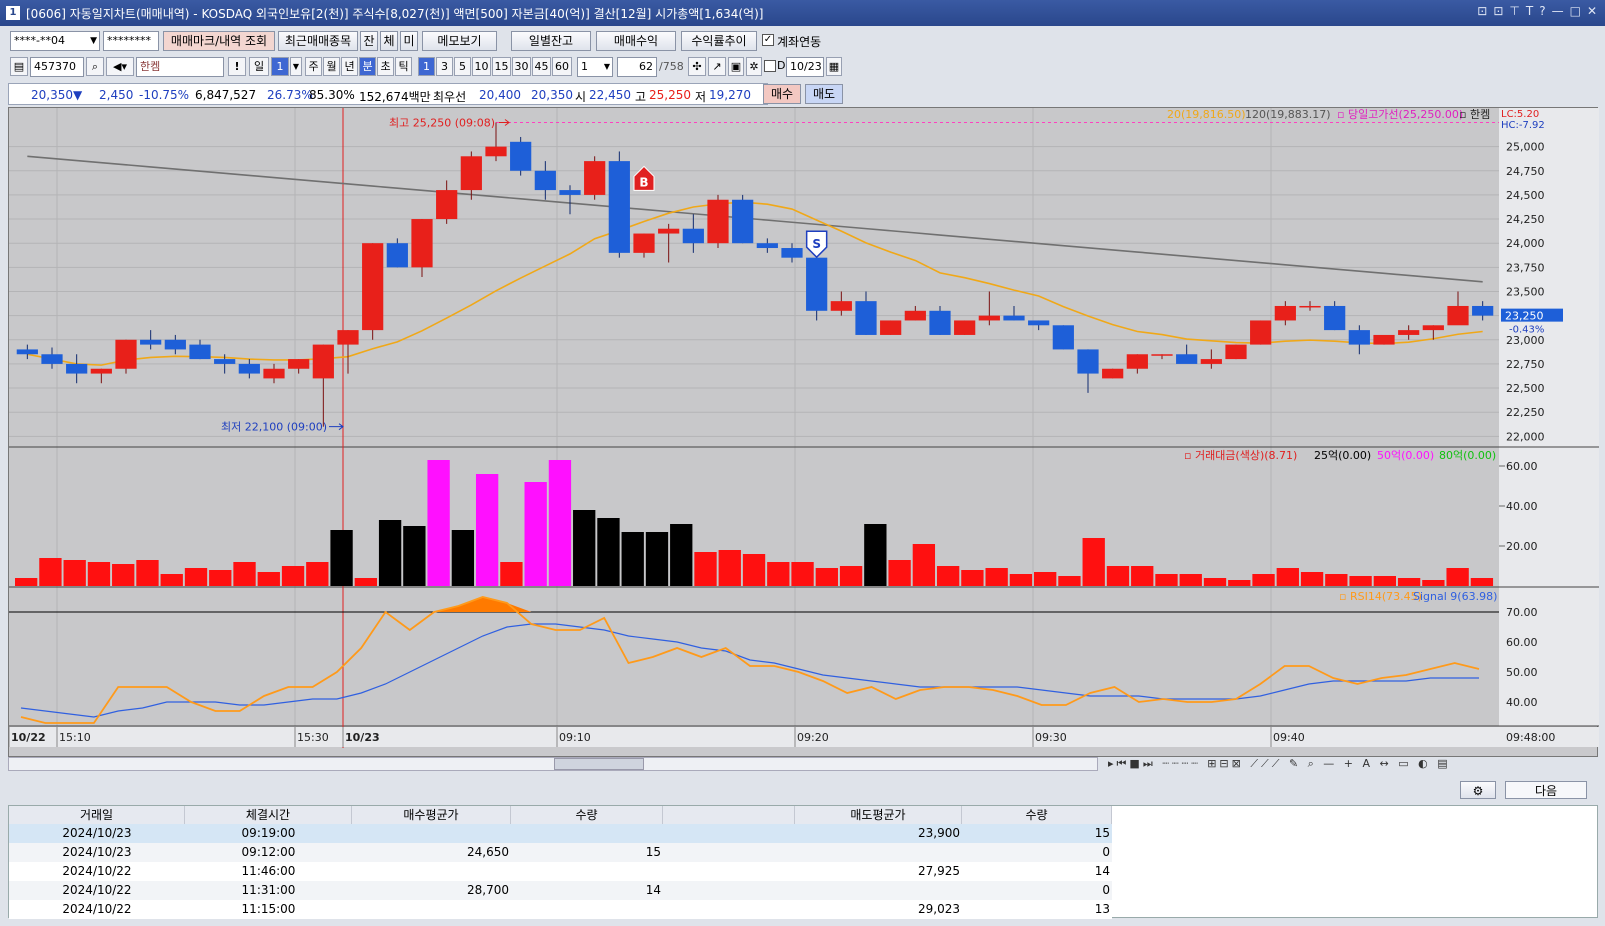  What do you see at coordinates (318, 41) in the screenshot?
I see `recent-trade-button: 최근매매종목` at bounding box center [318, 41].